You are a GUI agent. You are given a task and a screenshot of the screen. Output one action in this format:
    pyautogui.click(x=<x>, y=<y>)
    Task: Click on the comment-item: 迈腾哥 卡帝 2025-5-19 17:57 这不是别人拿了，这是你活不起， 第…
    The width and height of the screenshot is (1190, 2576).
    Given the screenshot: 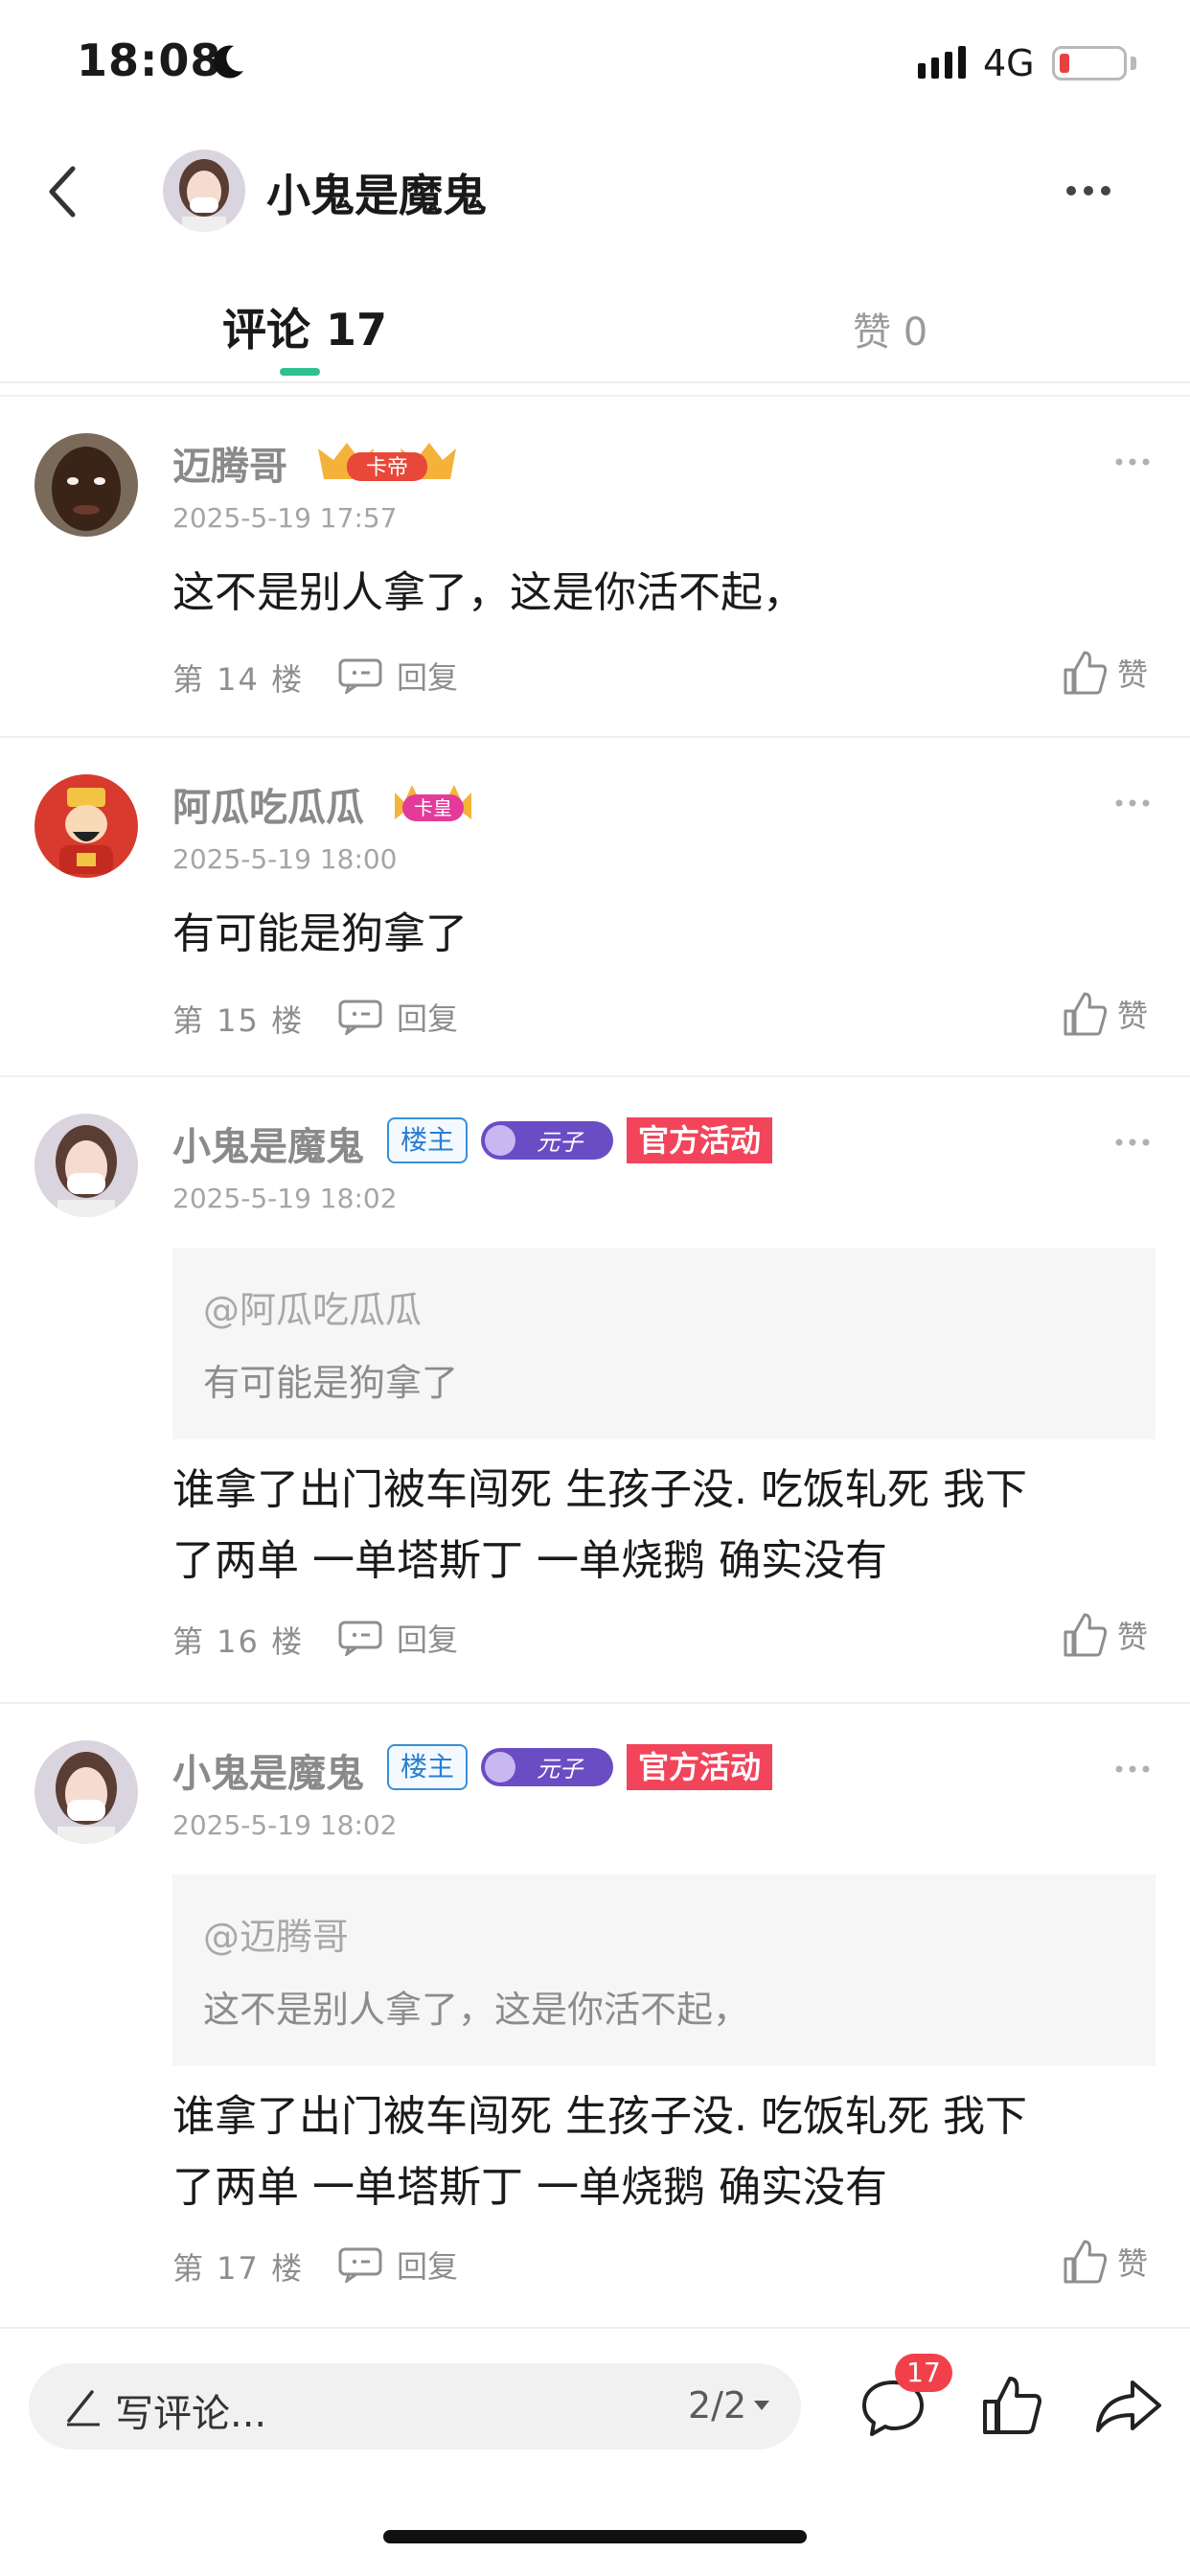 What is the action you would take?
    pyautogui.click(x=595, y=567)
    